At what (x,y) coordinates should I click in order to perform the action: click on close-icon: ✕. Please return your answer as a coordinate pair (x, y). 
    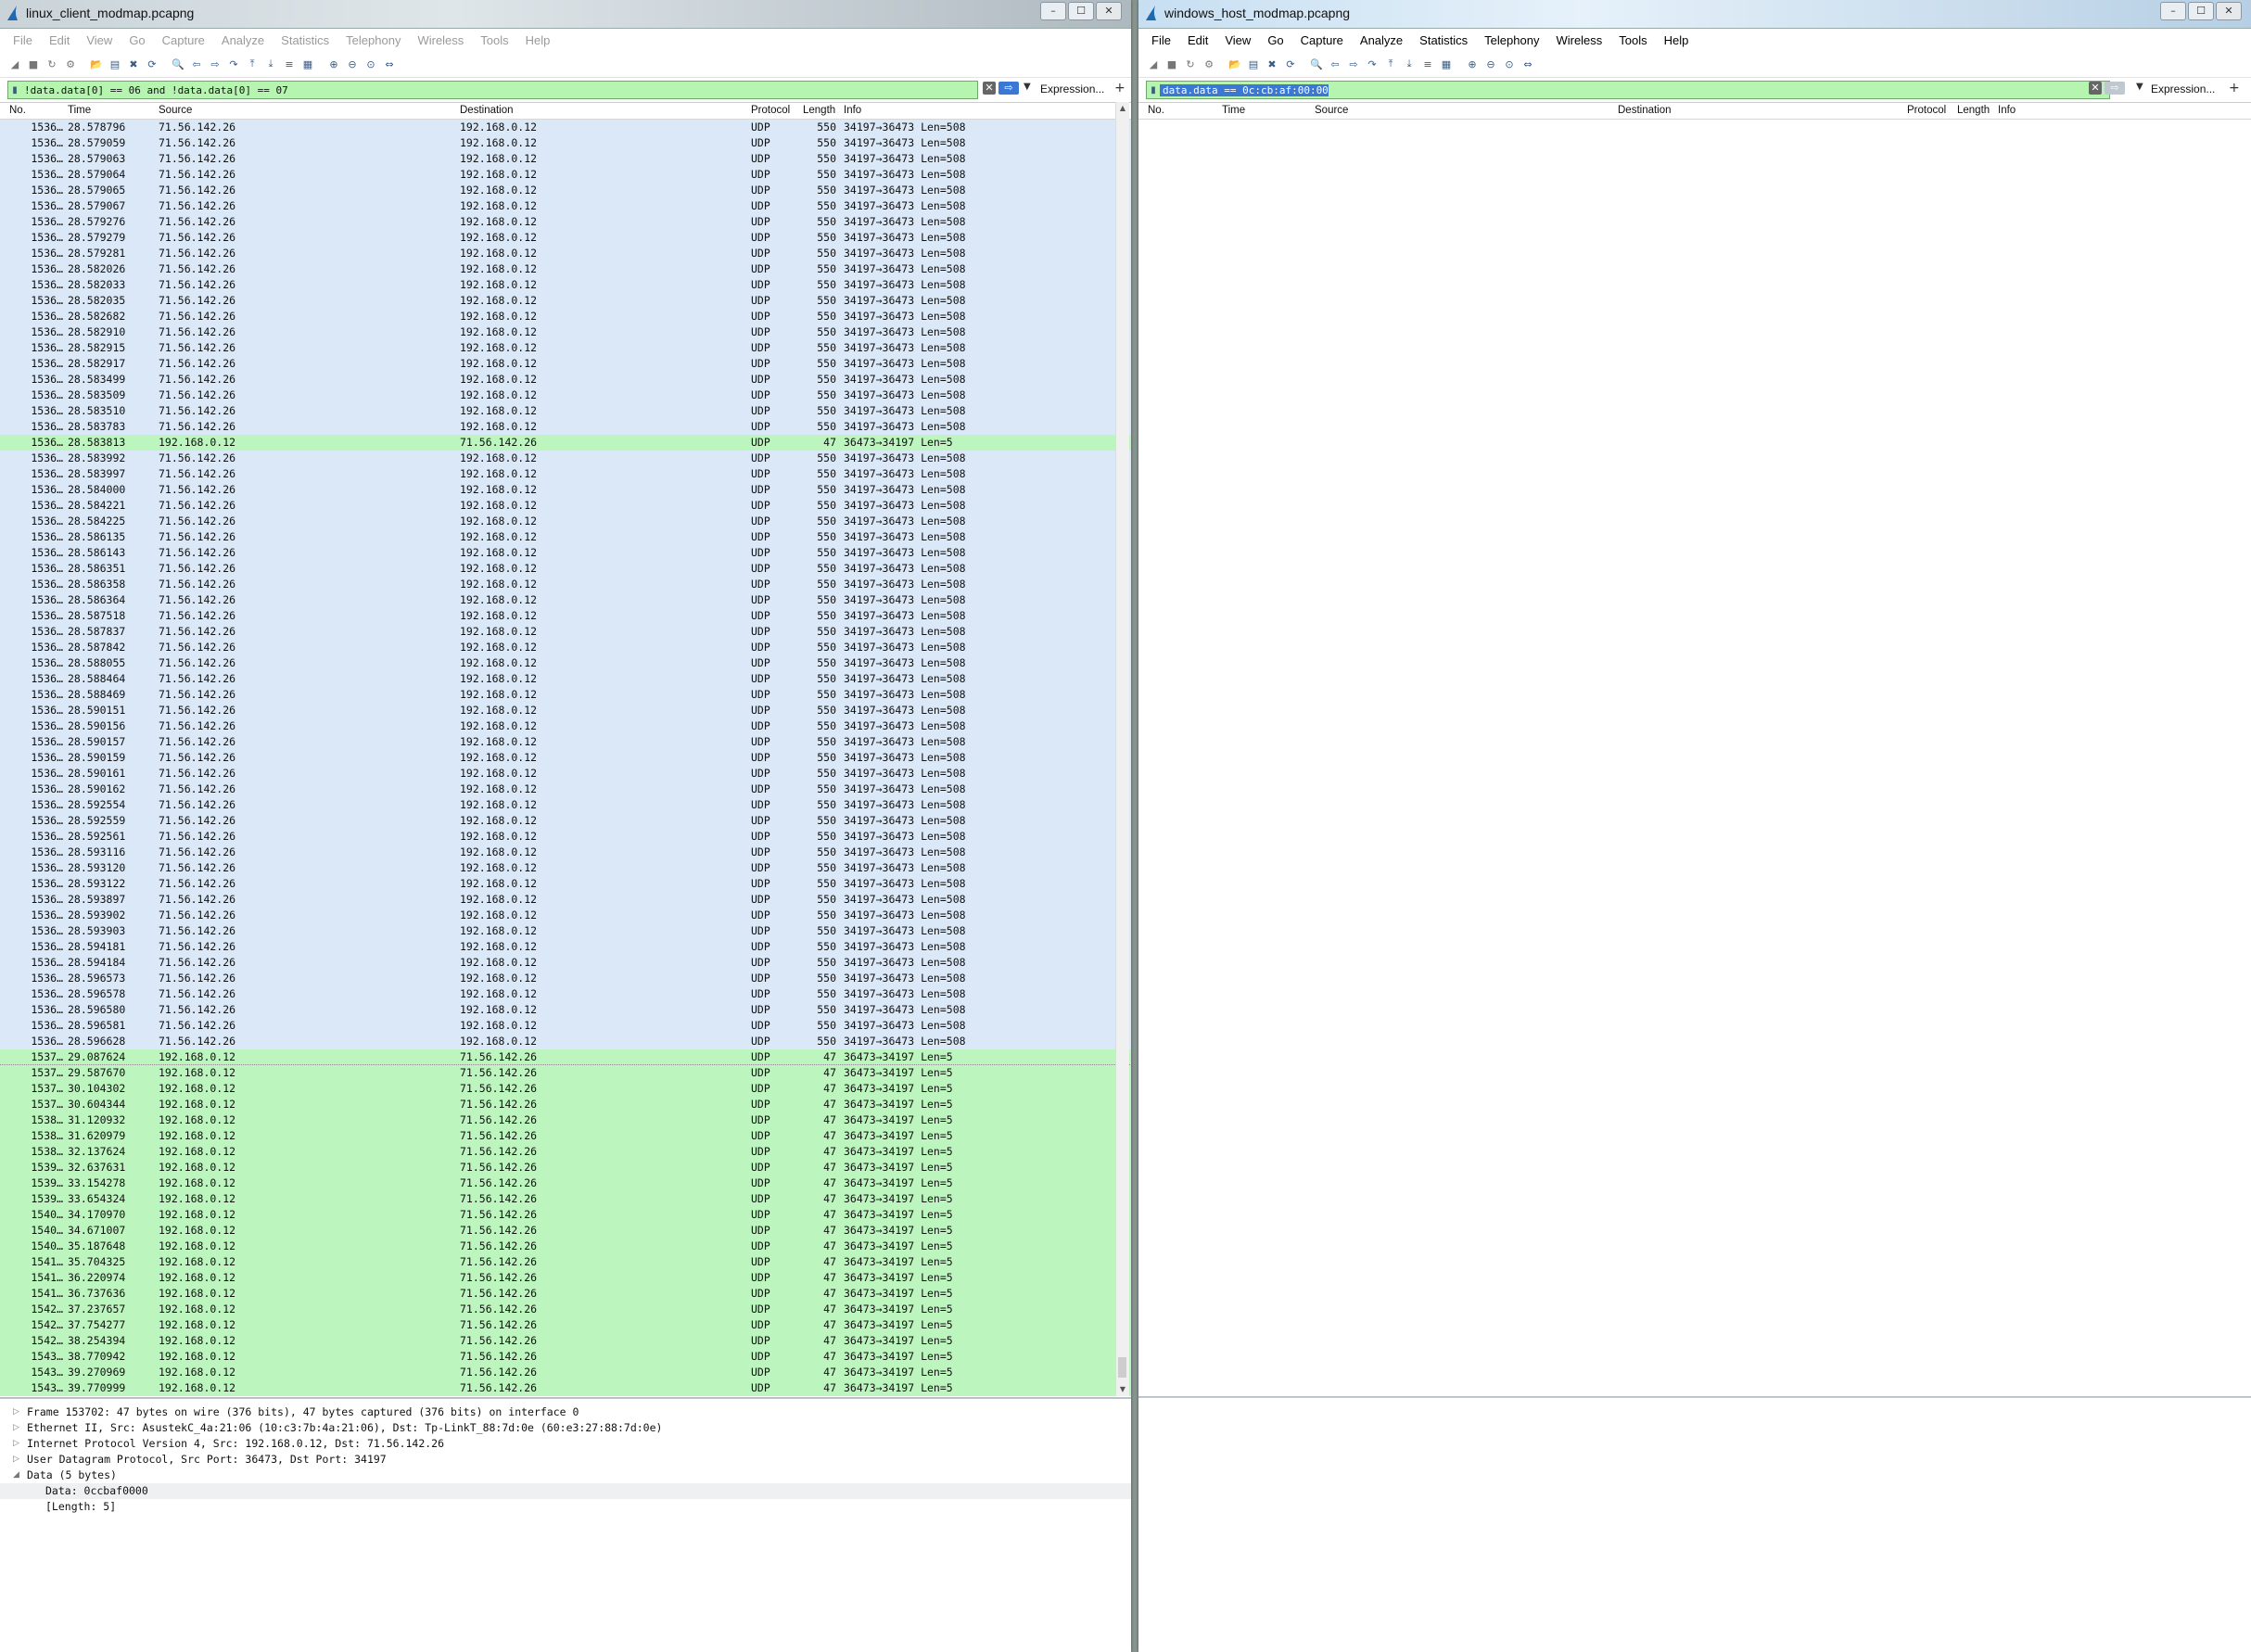
    Looking at the image, I should click on (2229, 11).